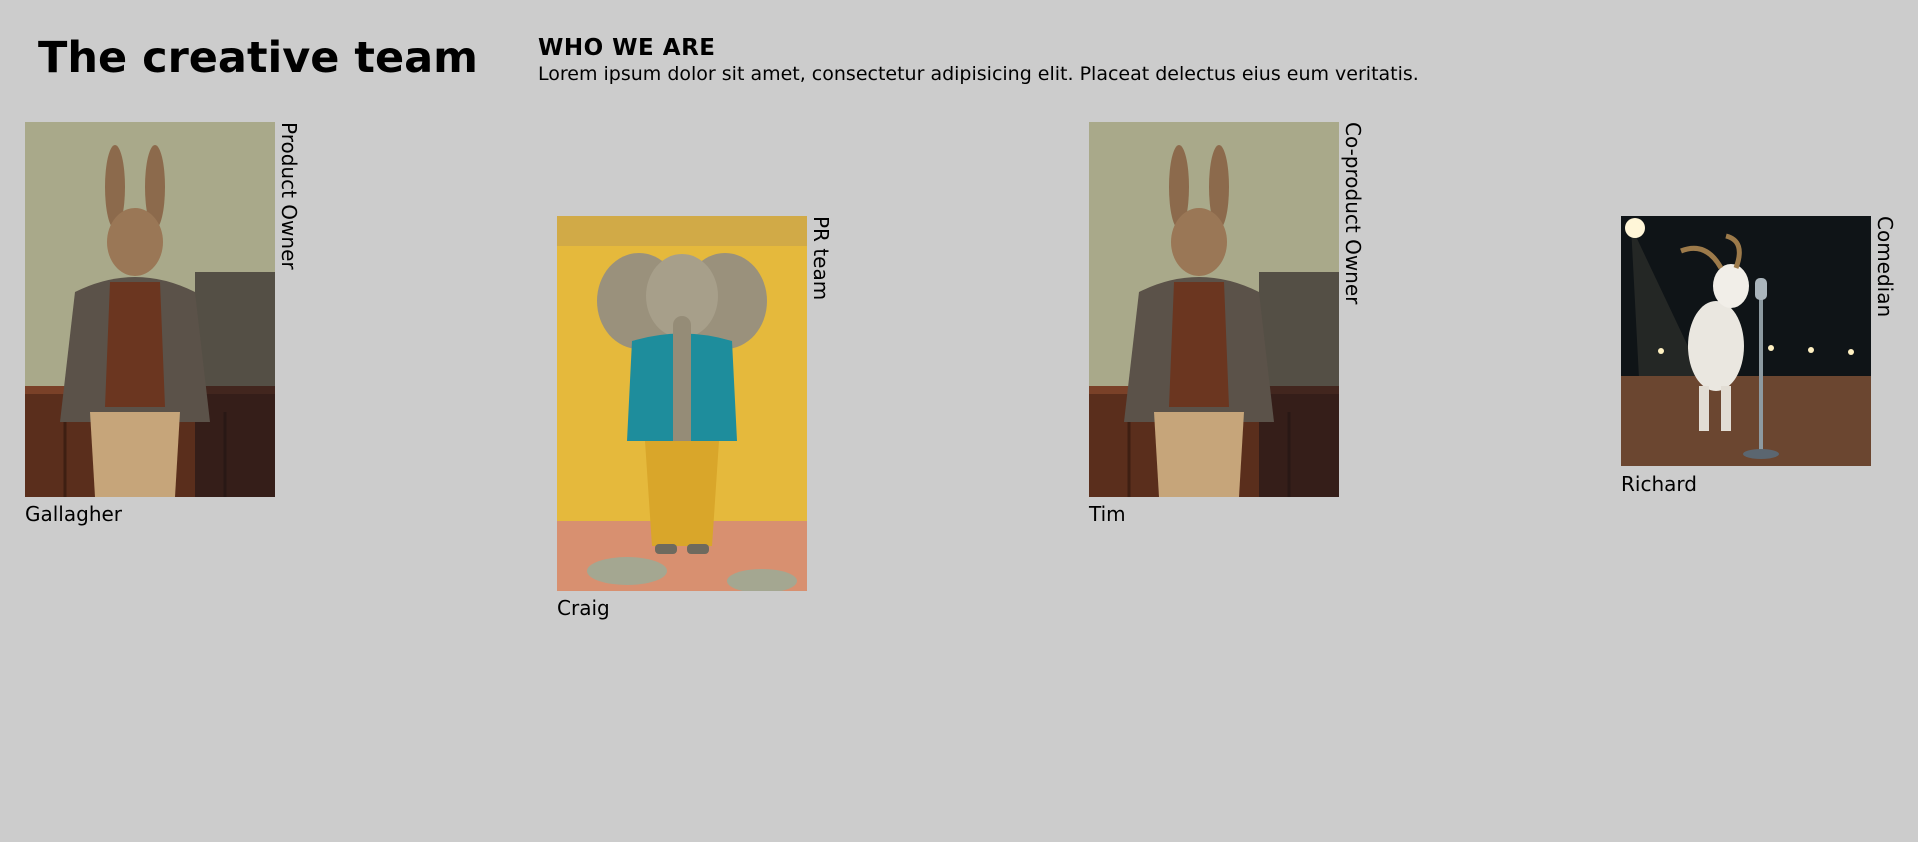 The image size is (1918, 842). What do you see at coordinates (682, 403) in the screenshot?
I see `elephant-in-sweater-icon` at bounding box center [682, 403].